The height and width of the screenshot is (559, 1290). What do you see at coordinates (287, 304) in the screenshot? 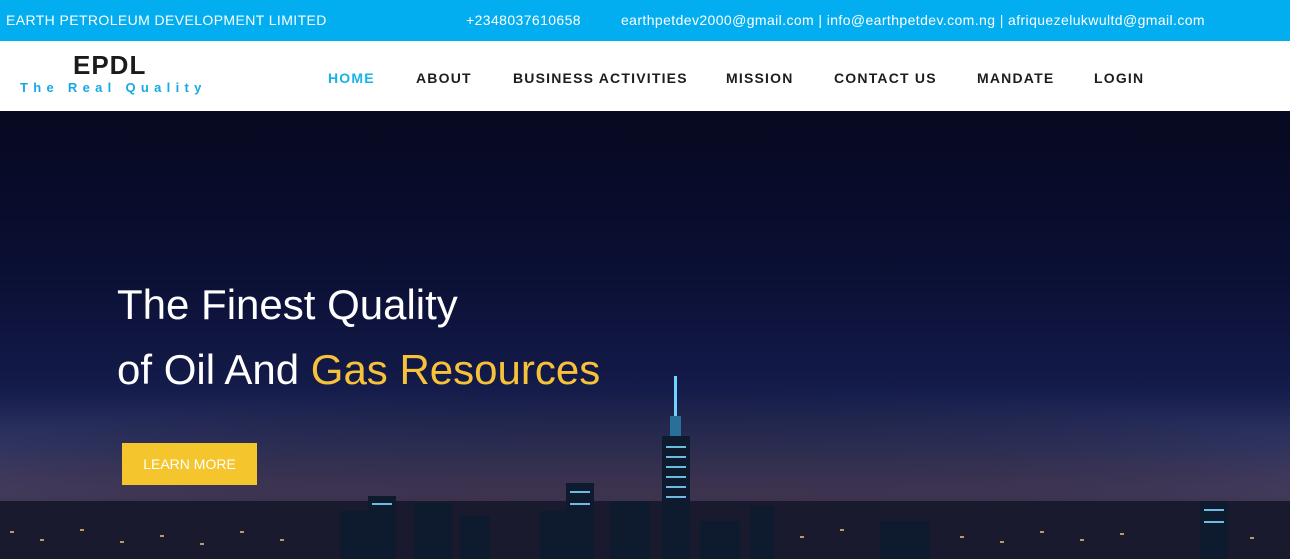
I see `hero-headline-line1: The Finest Quality` at bounding box center [287, 304].